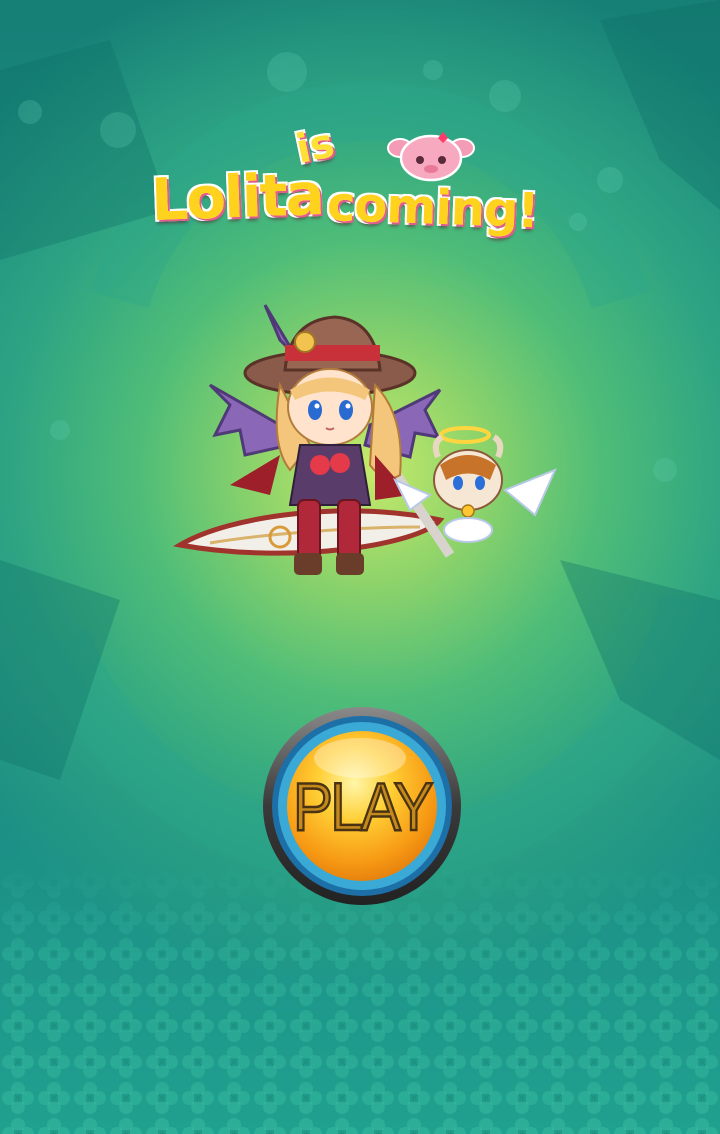 This screenshot has height=1134, width=720. I want to click on play-button-label: PLAY, so click(363, 807).